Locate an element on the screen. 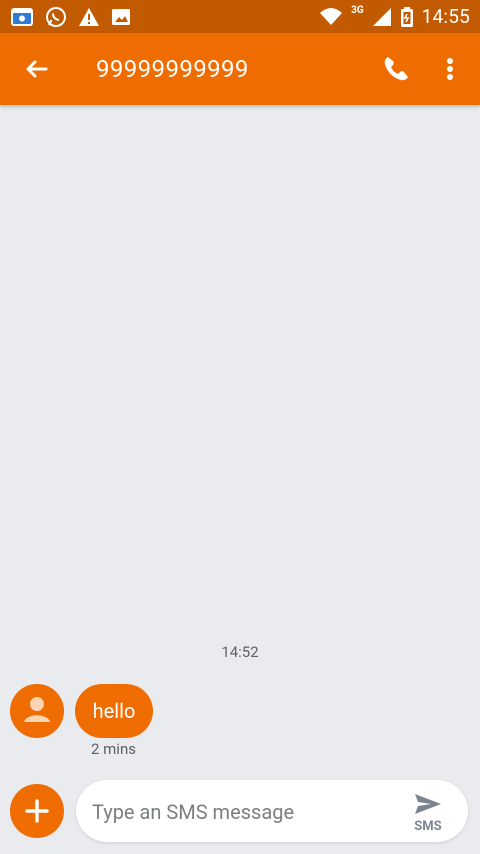 This screenshot has width=480, height=854. attach-button is located at coordinates (37, 811).